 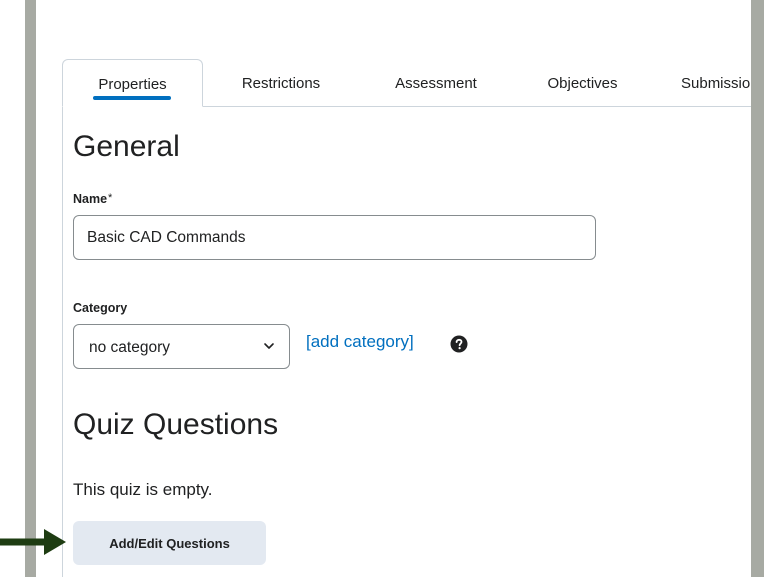 I want to click on tab-restrictions: Restrictions, so click(x=281, y=83).